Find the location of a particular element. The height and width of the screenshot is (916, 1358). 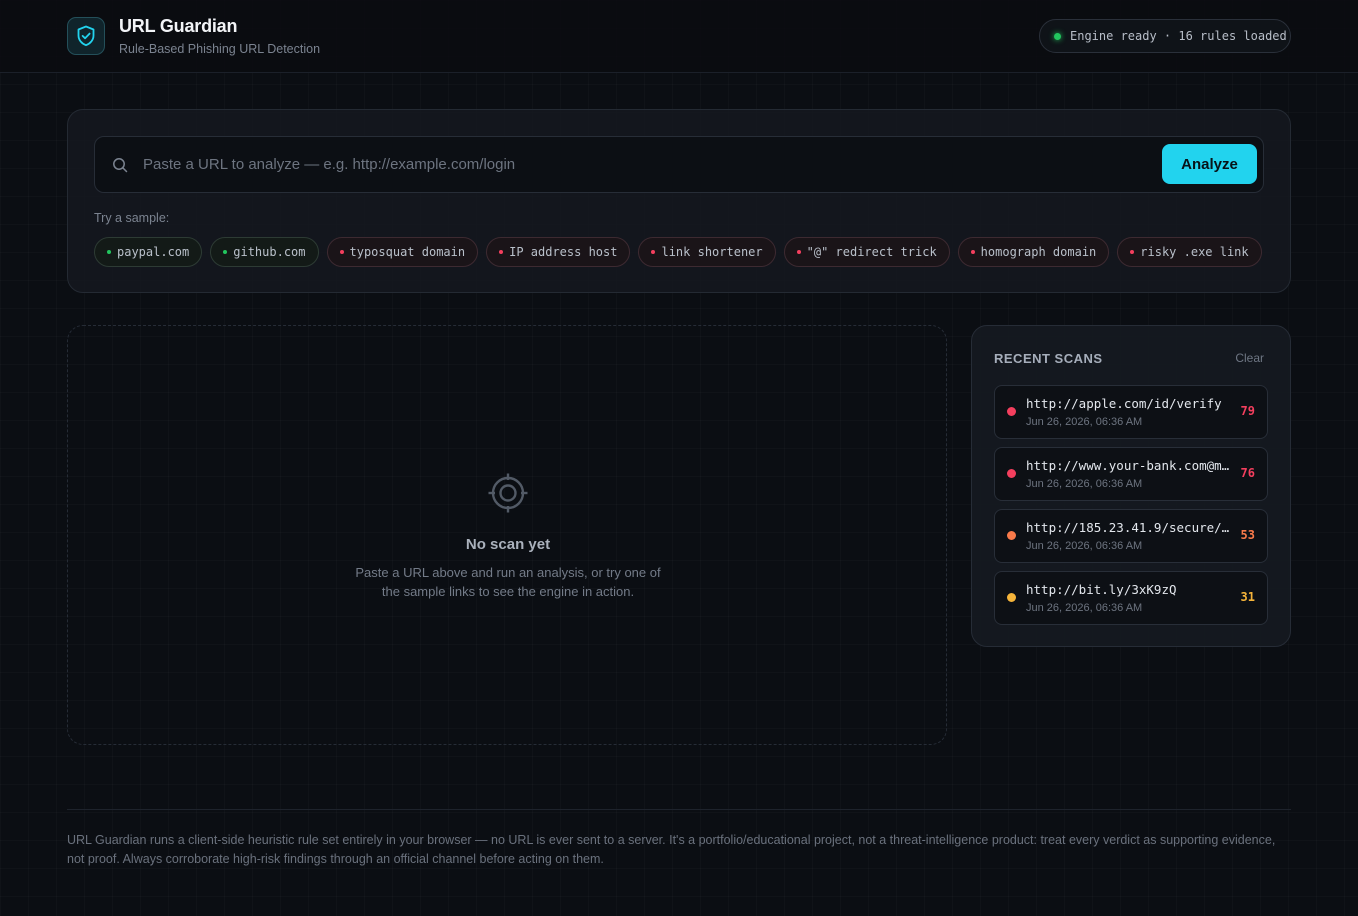

status-dot-icon is located at coordinates (1057, 36).